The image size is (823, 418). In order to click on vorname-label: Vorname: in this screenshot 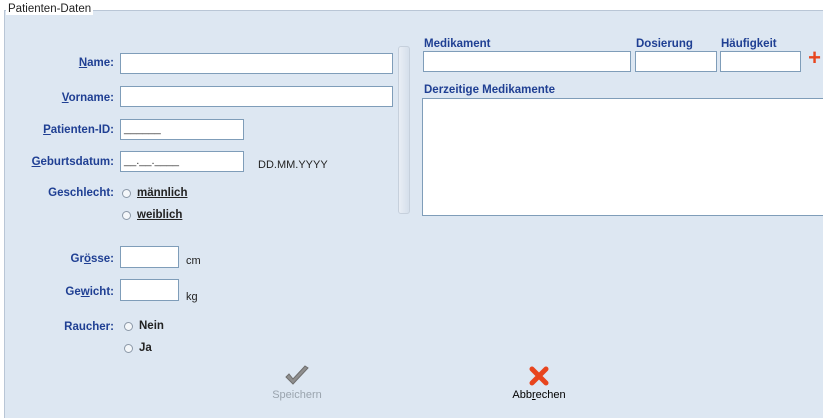, I will do `click(87, 98)`.